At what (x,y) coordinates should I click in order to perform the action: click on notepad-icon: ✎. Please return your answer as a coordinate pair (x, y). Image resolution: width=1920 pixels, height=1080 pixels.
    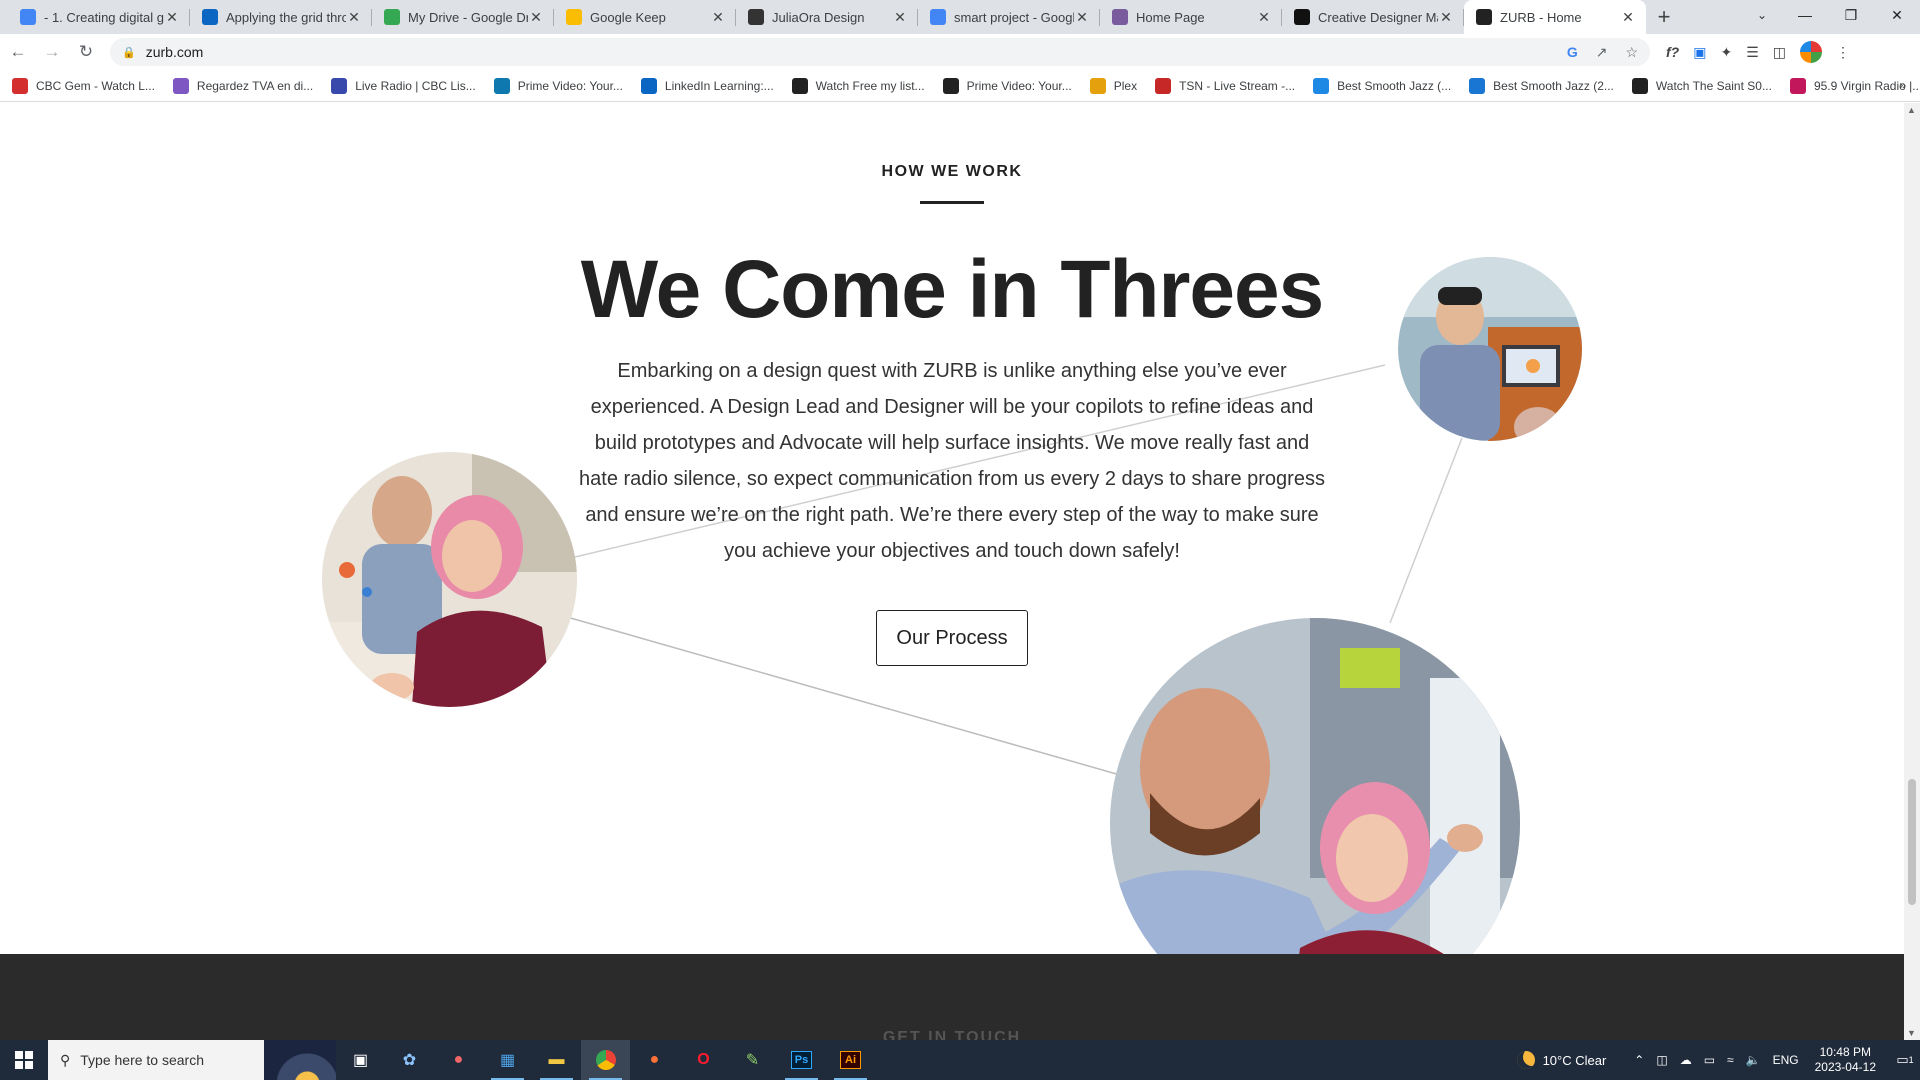
    Looking at the image, I should click on (752, 1060).